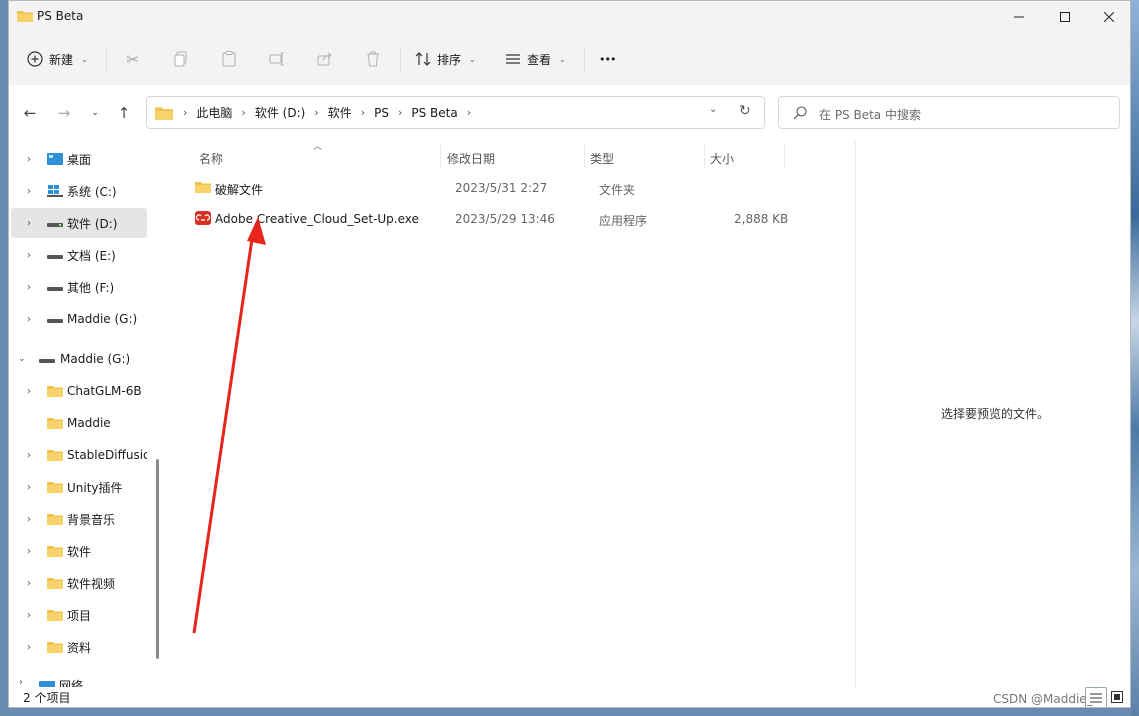  I want to click on sidebar-item-drive-f: › 其他 (F:), so click(79, 287).